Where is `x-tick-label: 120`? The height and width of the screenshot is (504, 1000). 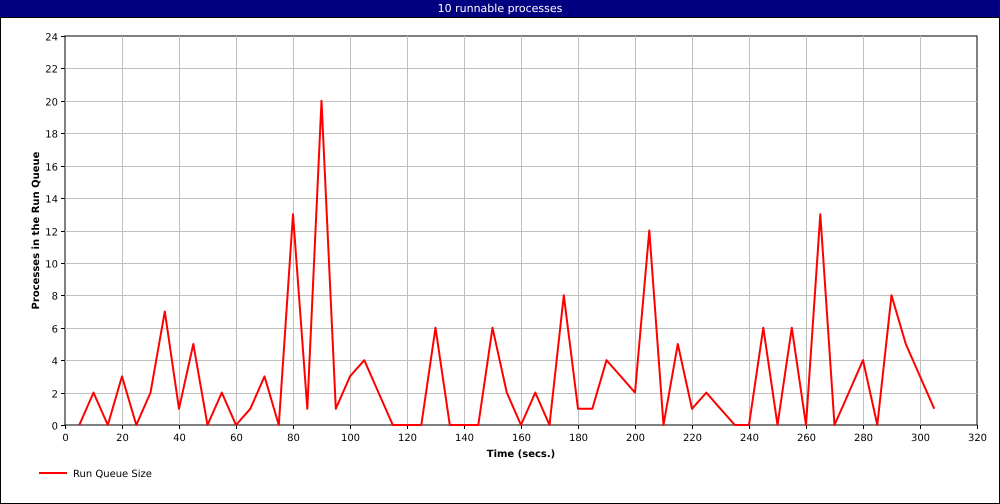 x-tick-label: 120 is located at coordinates (408, 438).